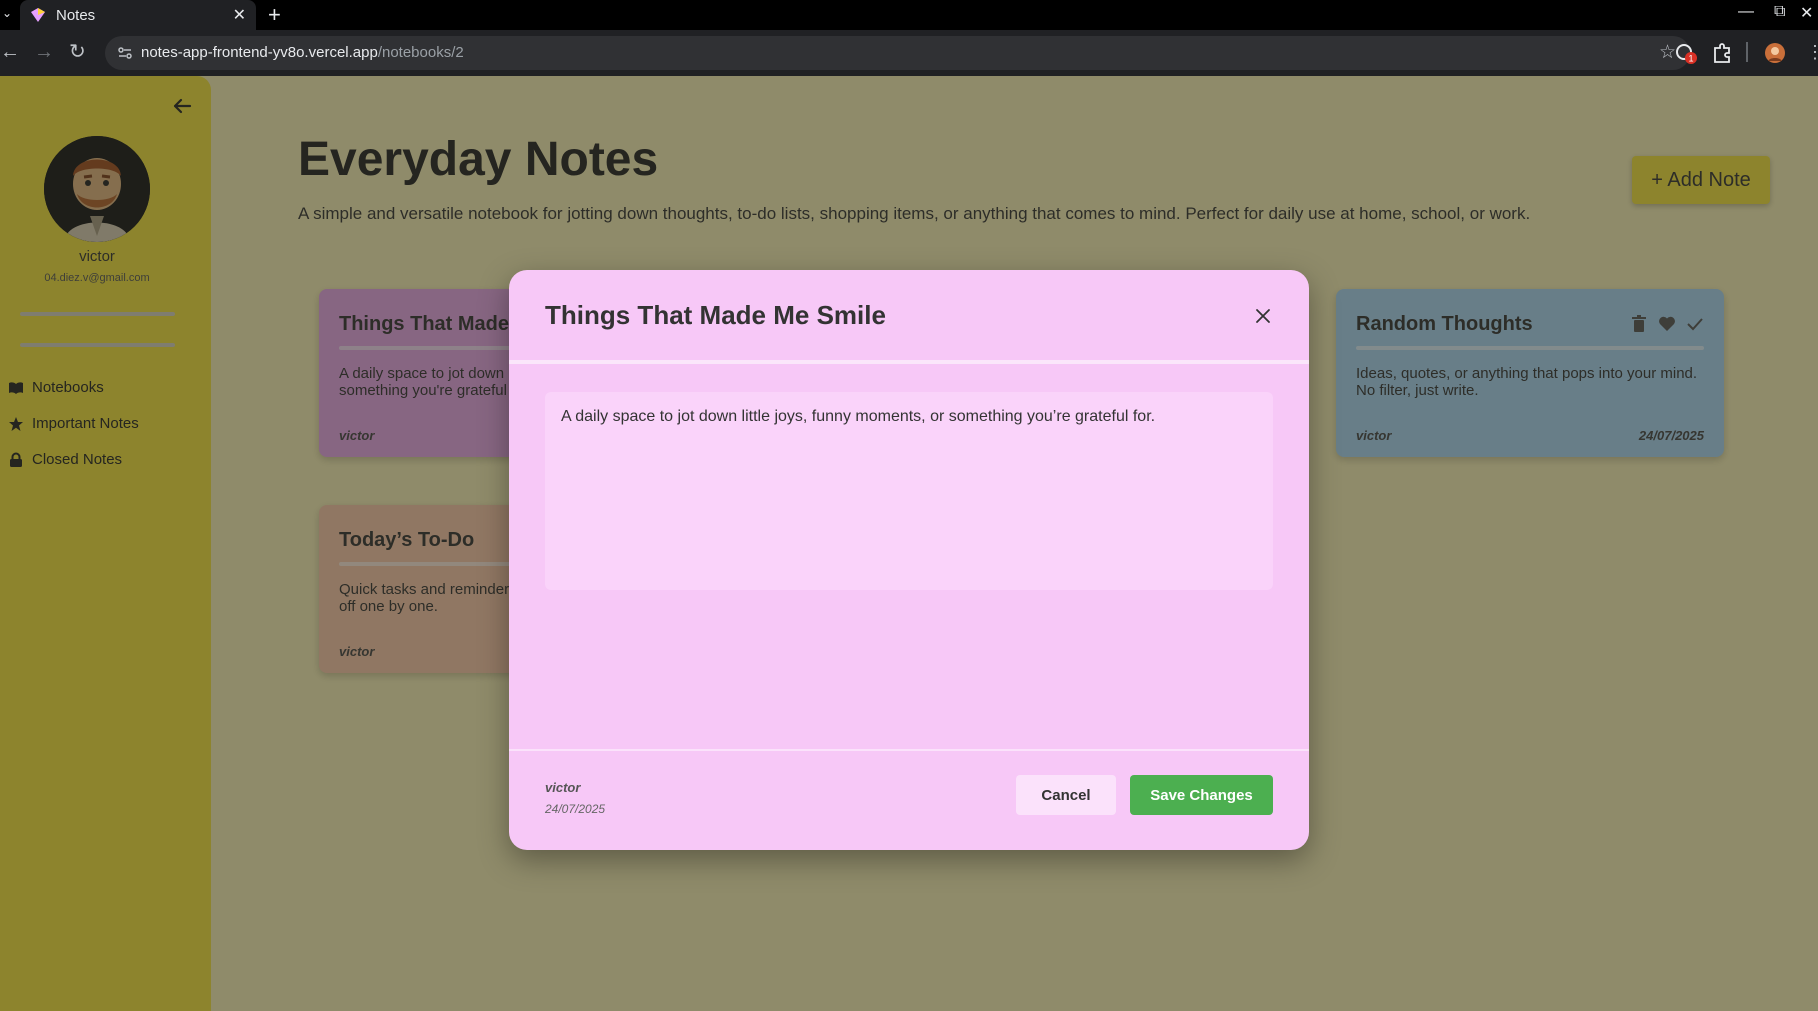 The width and height of the screenshot is (1818, 1011). Describe the element at coordinates (1779, 12) in the screenshot. I see `restore-window-icon: ⧉` at that location.